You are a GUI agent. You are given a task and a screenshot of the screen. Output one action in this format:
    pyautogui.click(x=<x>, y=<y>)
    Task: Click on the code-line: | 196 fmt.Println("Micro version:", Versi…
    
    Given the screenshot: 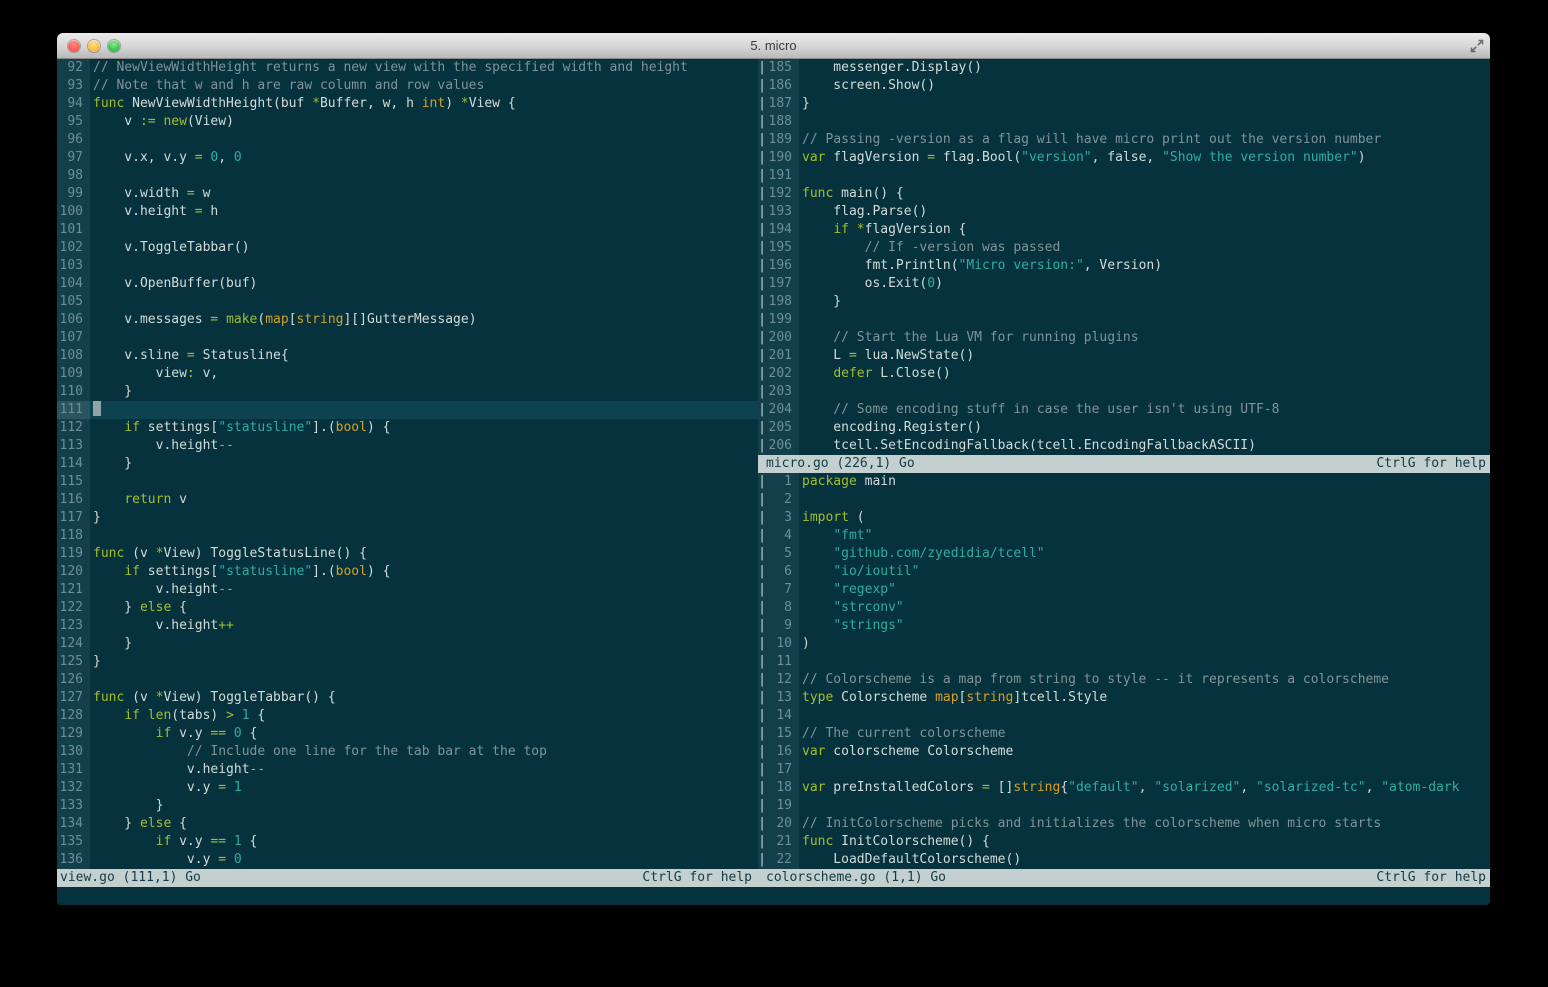 What is the action you would take?
    pyautogui.click(x=1124, y=266)
    